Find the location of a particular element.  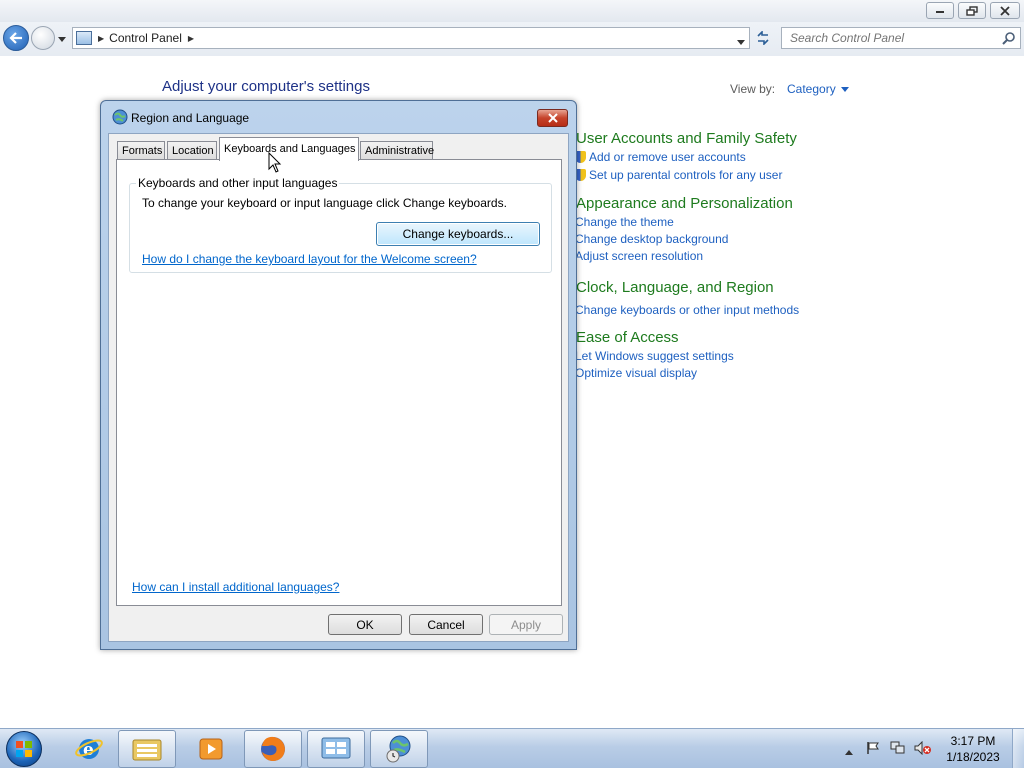

clock-date: 1/18/2023 is located at coordinates (973, 757).